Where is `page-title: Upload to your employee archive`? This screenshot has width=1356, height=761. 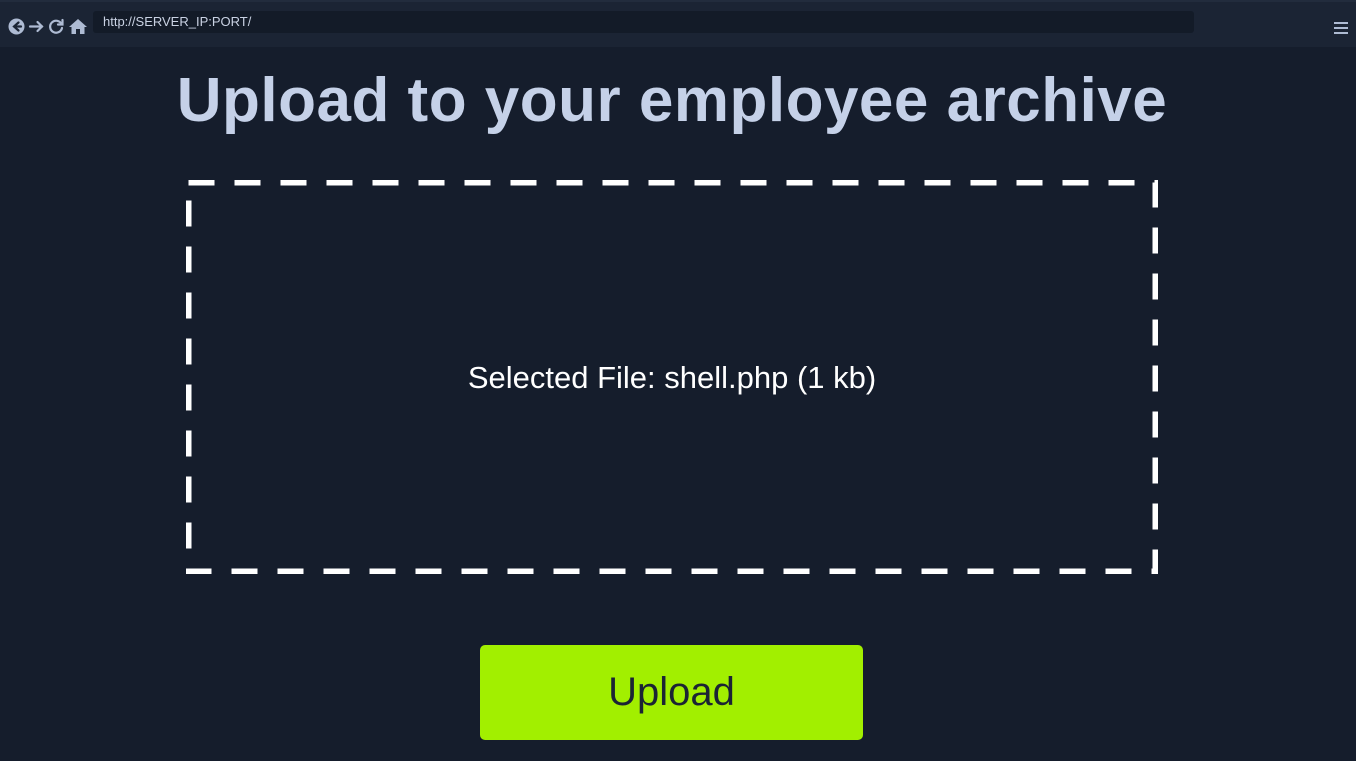 page-title: Upload to your employee archive is located at coordinates (672, 100).